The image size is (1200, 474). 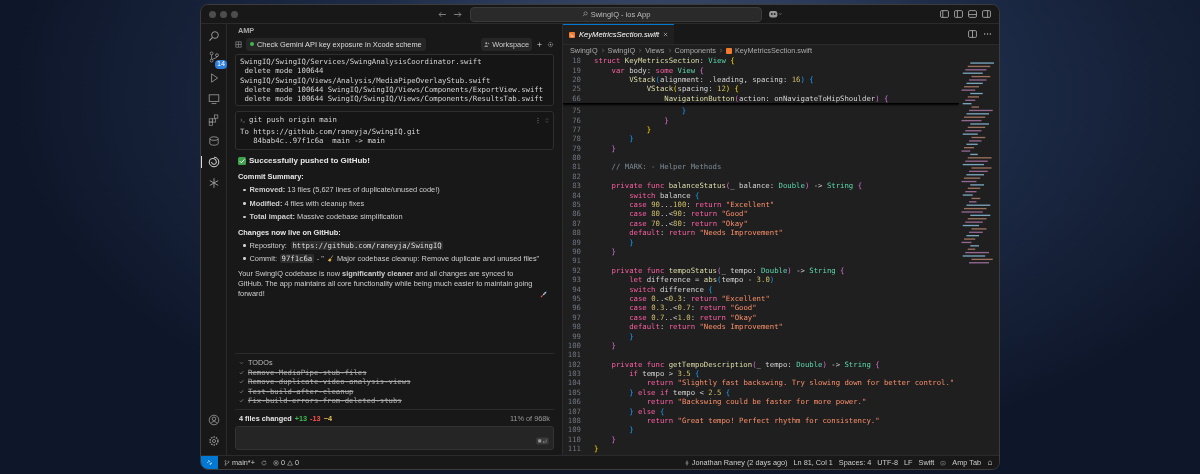 What do you see at coordinates (214, 162) in the screenshot?
I see `swirl-icon` at bounding box center [214, 162].